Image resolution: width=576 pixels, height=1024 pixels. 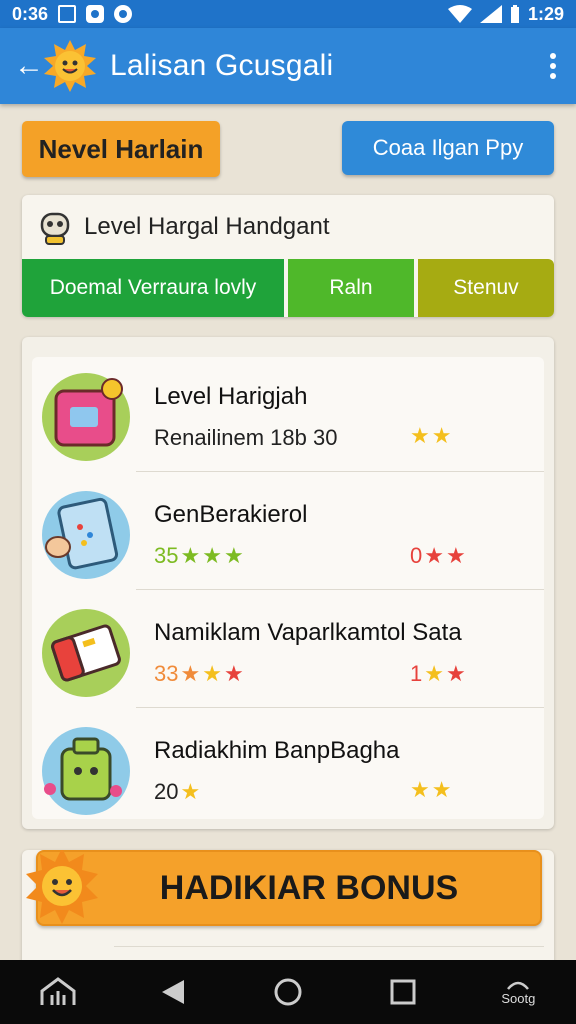 I want to click on wifi-icon, so click(x=459, y=14).